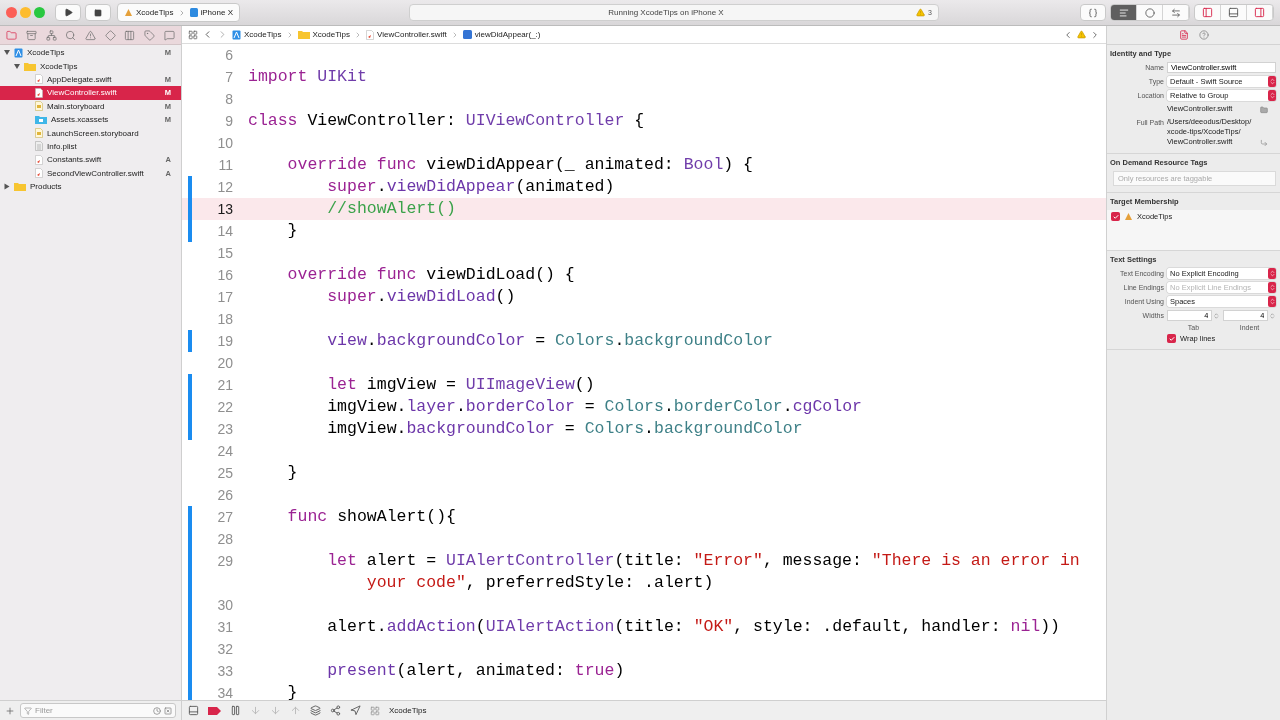 Image resolution: width=1280 pixels, height=720 pixels. What do you see at coordinates (224, 407) in the screenshot?
I see `line-number: 22` at bounding box center [224, 407].